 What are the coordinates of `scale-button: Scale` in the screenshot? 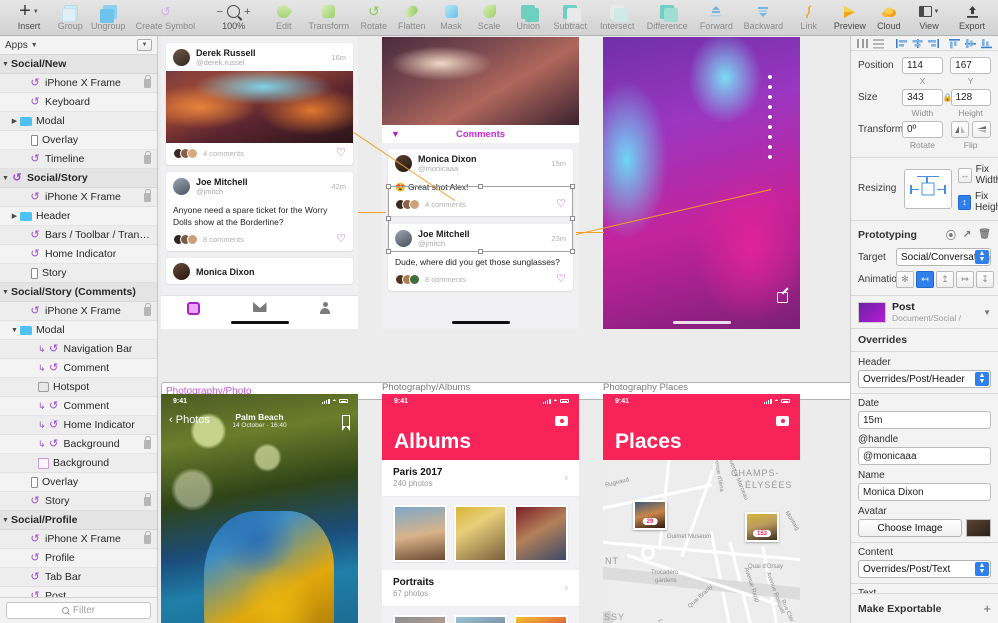 It's located at (489, 18).